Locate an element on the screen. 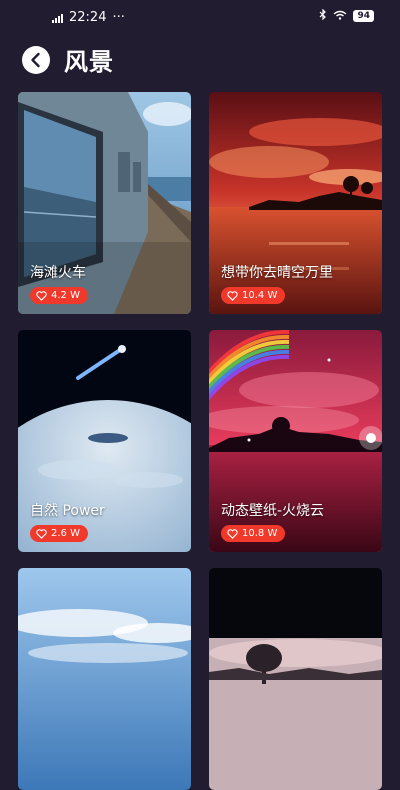 This screenshot has height=790, width=400. card-label: 动态壁纸-火烧云 is located at coordinates (273, 511).